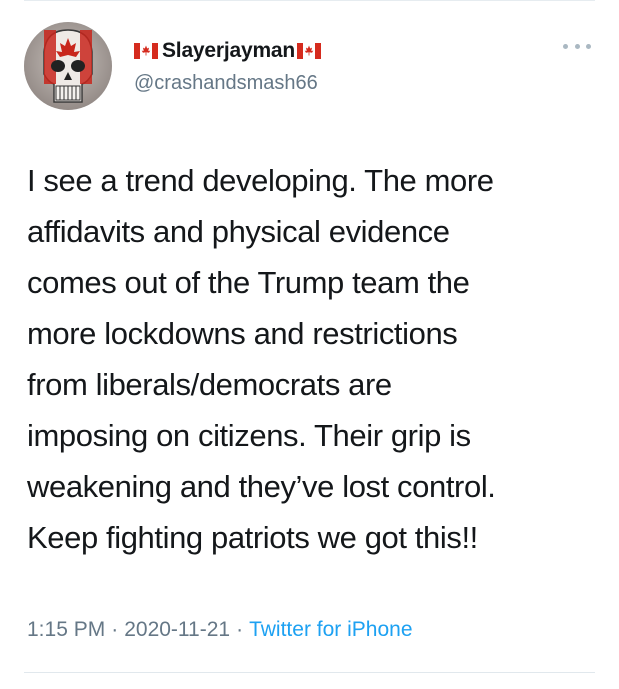 Image resolution: width=619 pixels, height=689 pixels. Describe the element at coordinates (260, 180) in the screenshot. I see `tweet-line: I see a trend developing. The more` at that location.